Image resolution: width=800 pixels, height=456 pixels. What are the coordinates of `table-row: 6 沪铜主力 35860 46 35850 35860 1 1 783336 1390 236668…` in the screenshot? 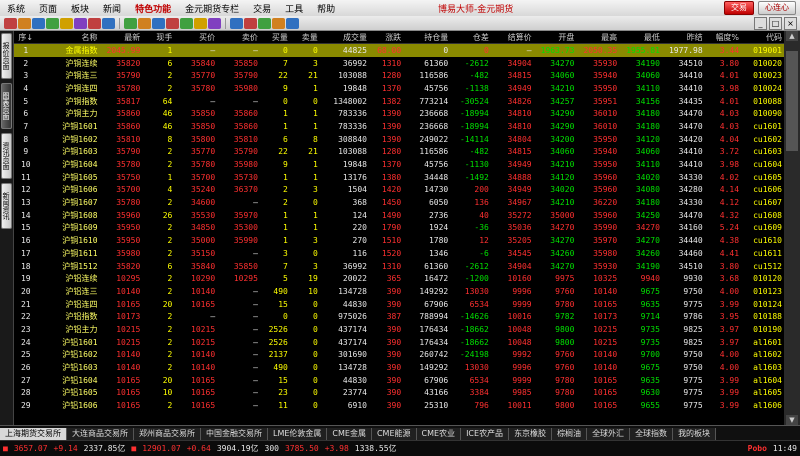 It's located at (399, 113).